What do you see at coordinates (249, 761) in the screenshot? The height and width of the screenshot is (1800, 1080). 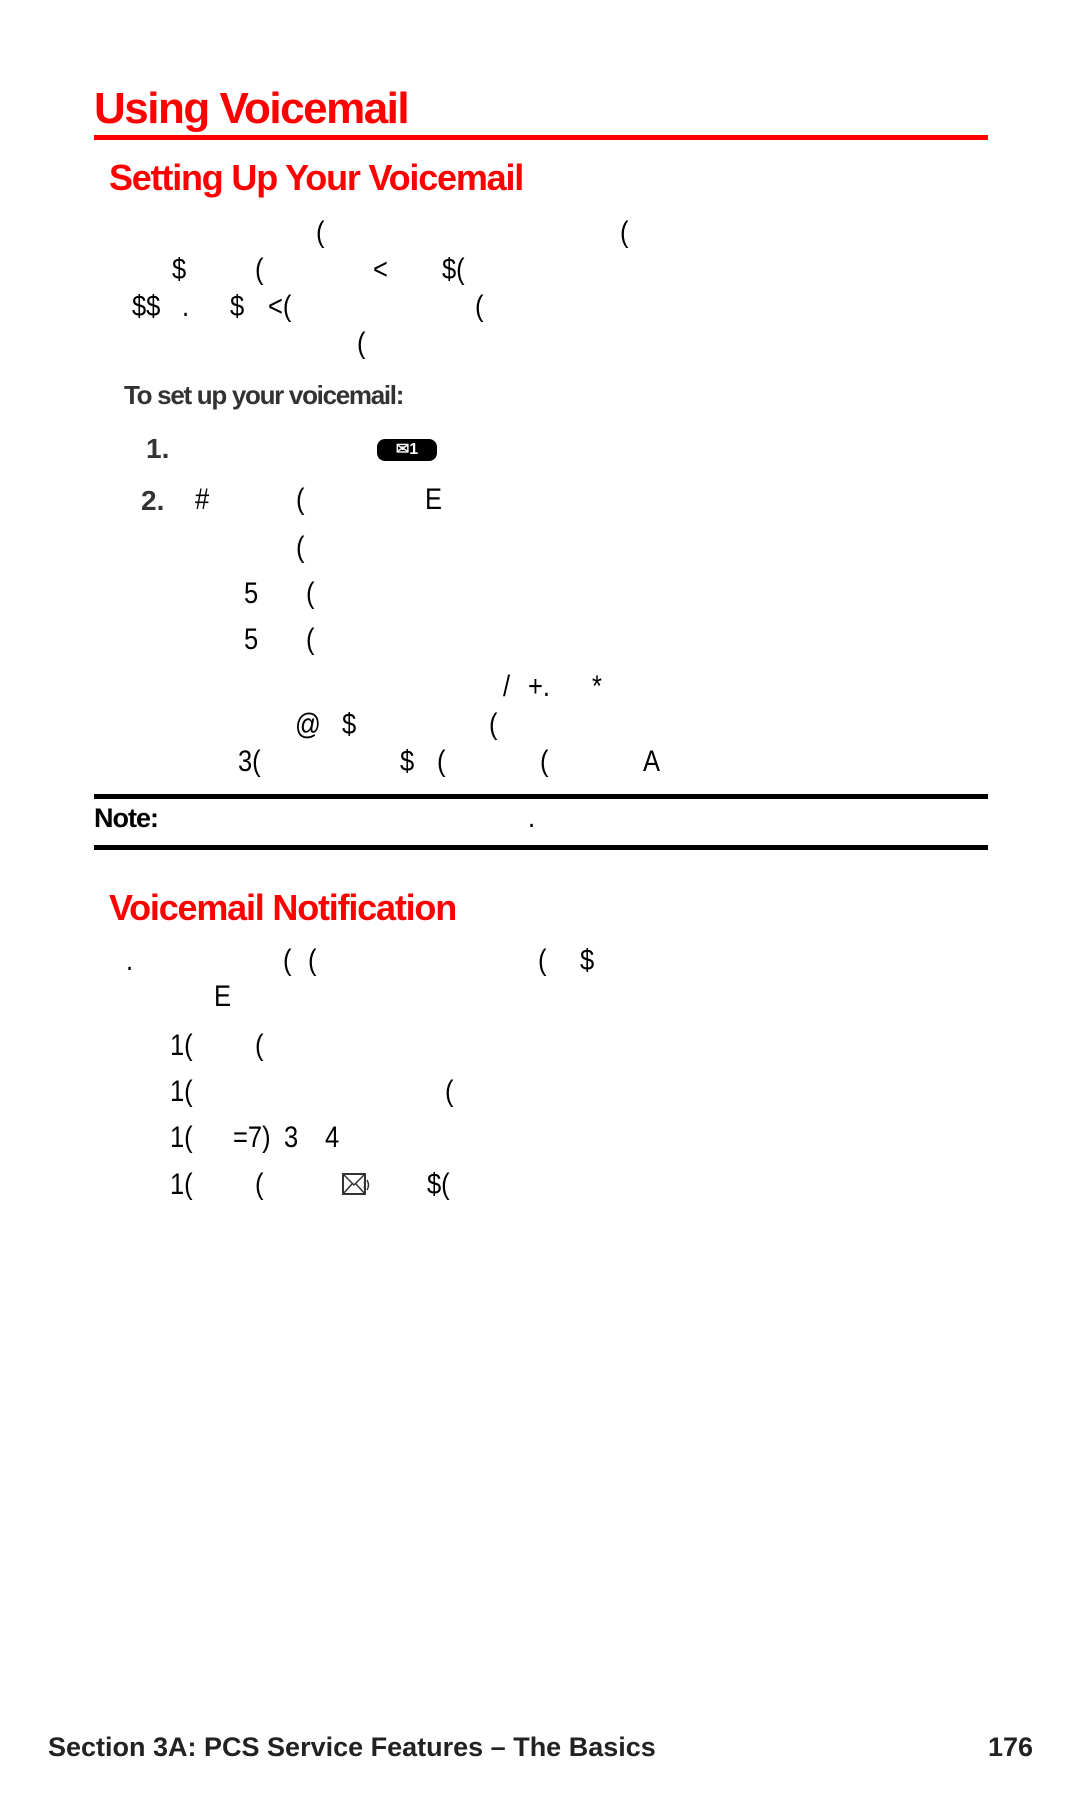 I see `body-text: 3(` at bounding box center [249, 761].